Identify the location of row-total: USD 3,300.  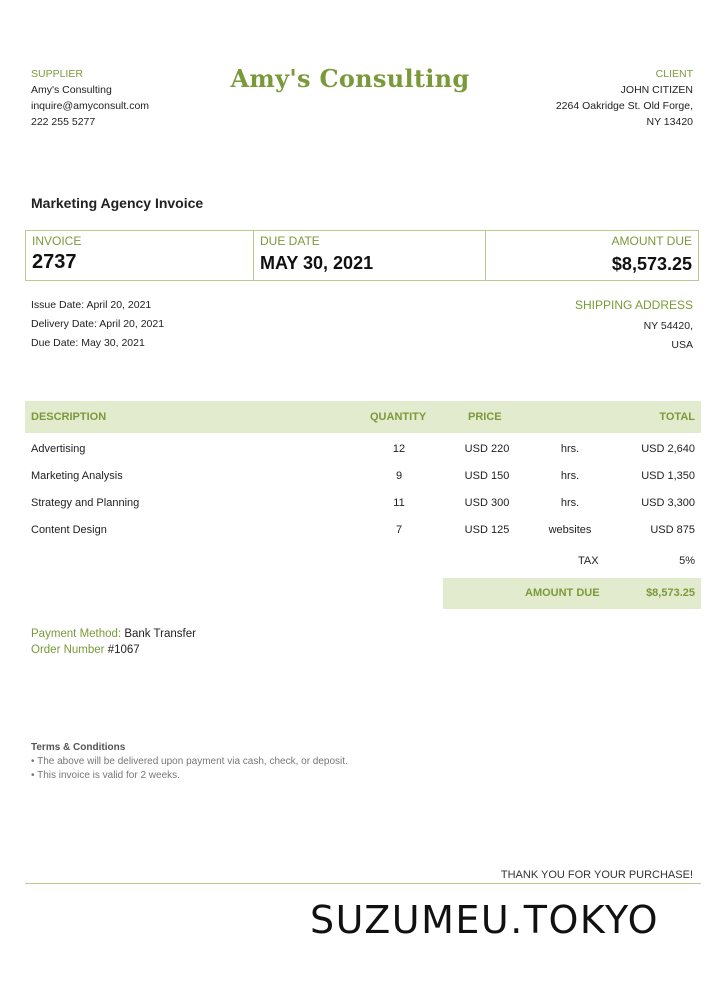
(668, 503).